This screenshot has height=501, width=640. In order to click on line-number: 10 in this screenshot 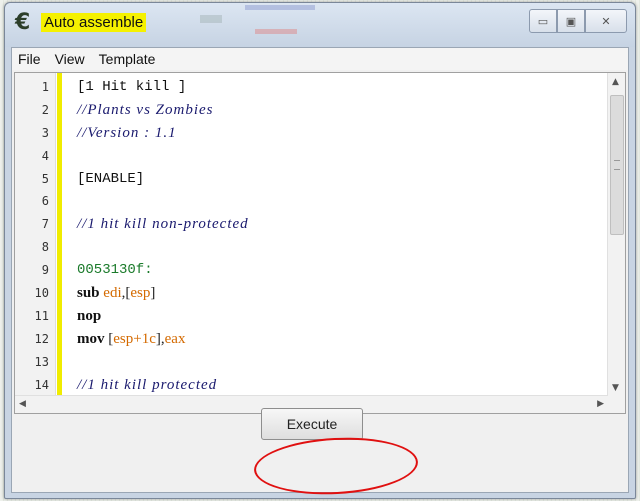, I will do `click(41, 293)`.